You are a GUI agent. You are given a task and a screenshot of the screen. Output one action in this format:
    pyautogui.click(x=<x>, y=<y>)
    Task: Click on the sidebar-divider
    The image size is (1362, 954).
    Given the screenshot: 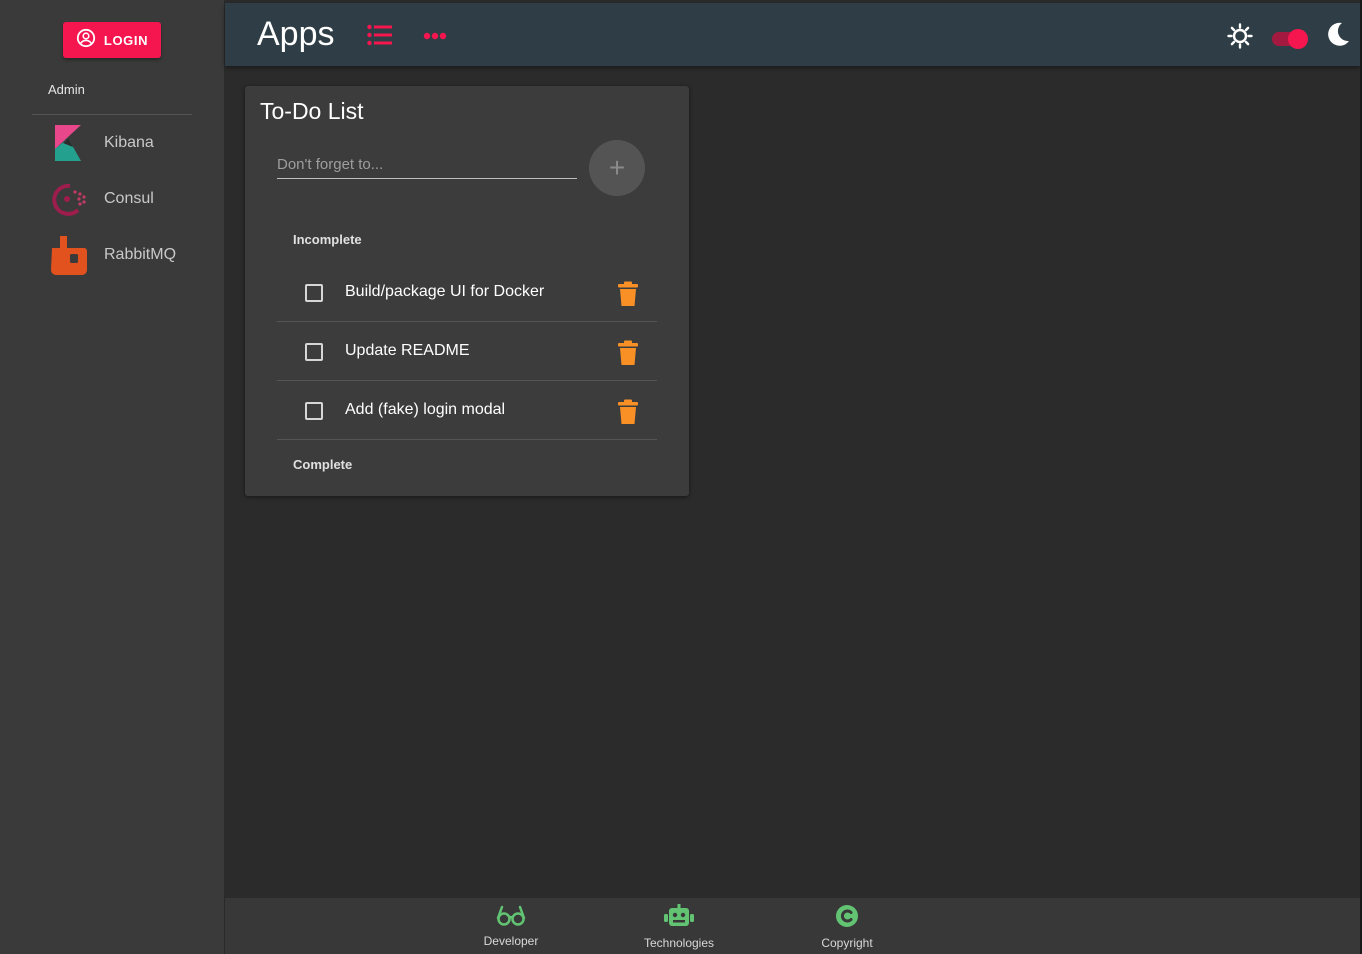 What is the action you would take?
    pyautogui.click(x=112, y=114)
    